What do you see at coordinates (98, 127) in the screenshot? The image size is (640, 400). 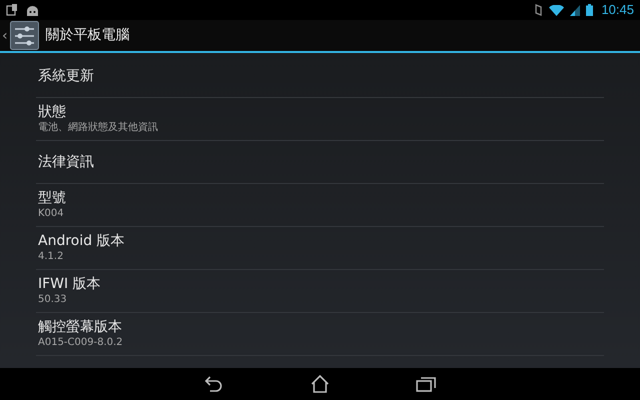 I see `setting-summary: 電池、網路狀態及其他資訊` at bounding box center [98, 127].